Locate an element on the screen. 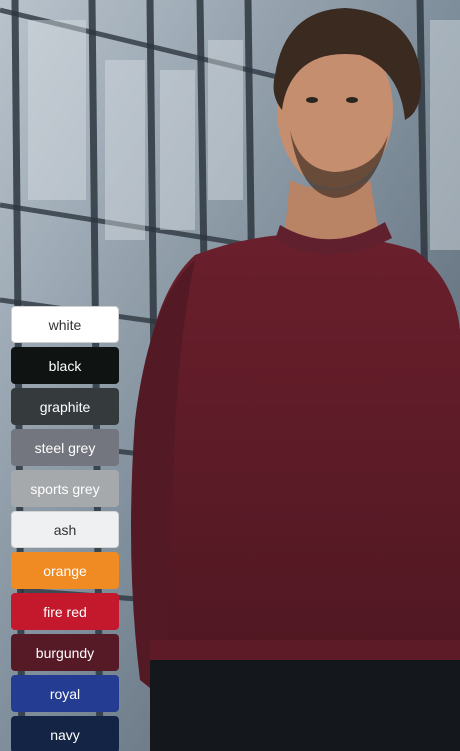 This screenshot has height=751, width=460. color-swatch-white: white is located at coordinates (65, 324).